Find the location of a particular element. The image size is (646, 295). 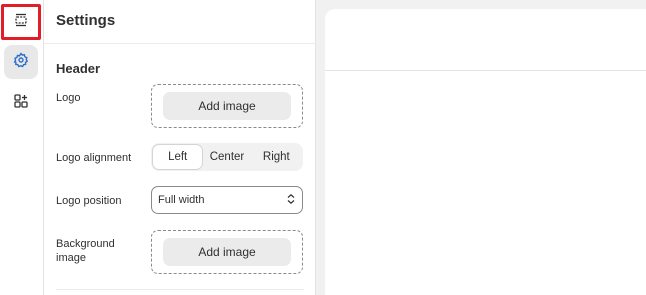

alignment-option-left: Left is located at coordinates (178, 157).